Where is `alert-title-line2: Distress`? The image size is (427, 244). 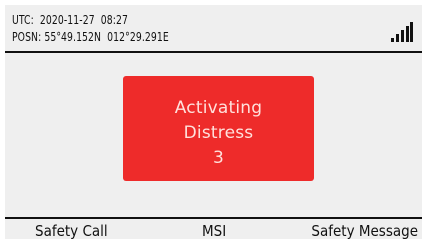
alert-title-line2: Distress is located at coordinates (218, 133).